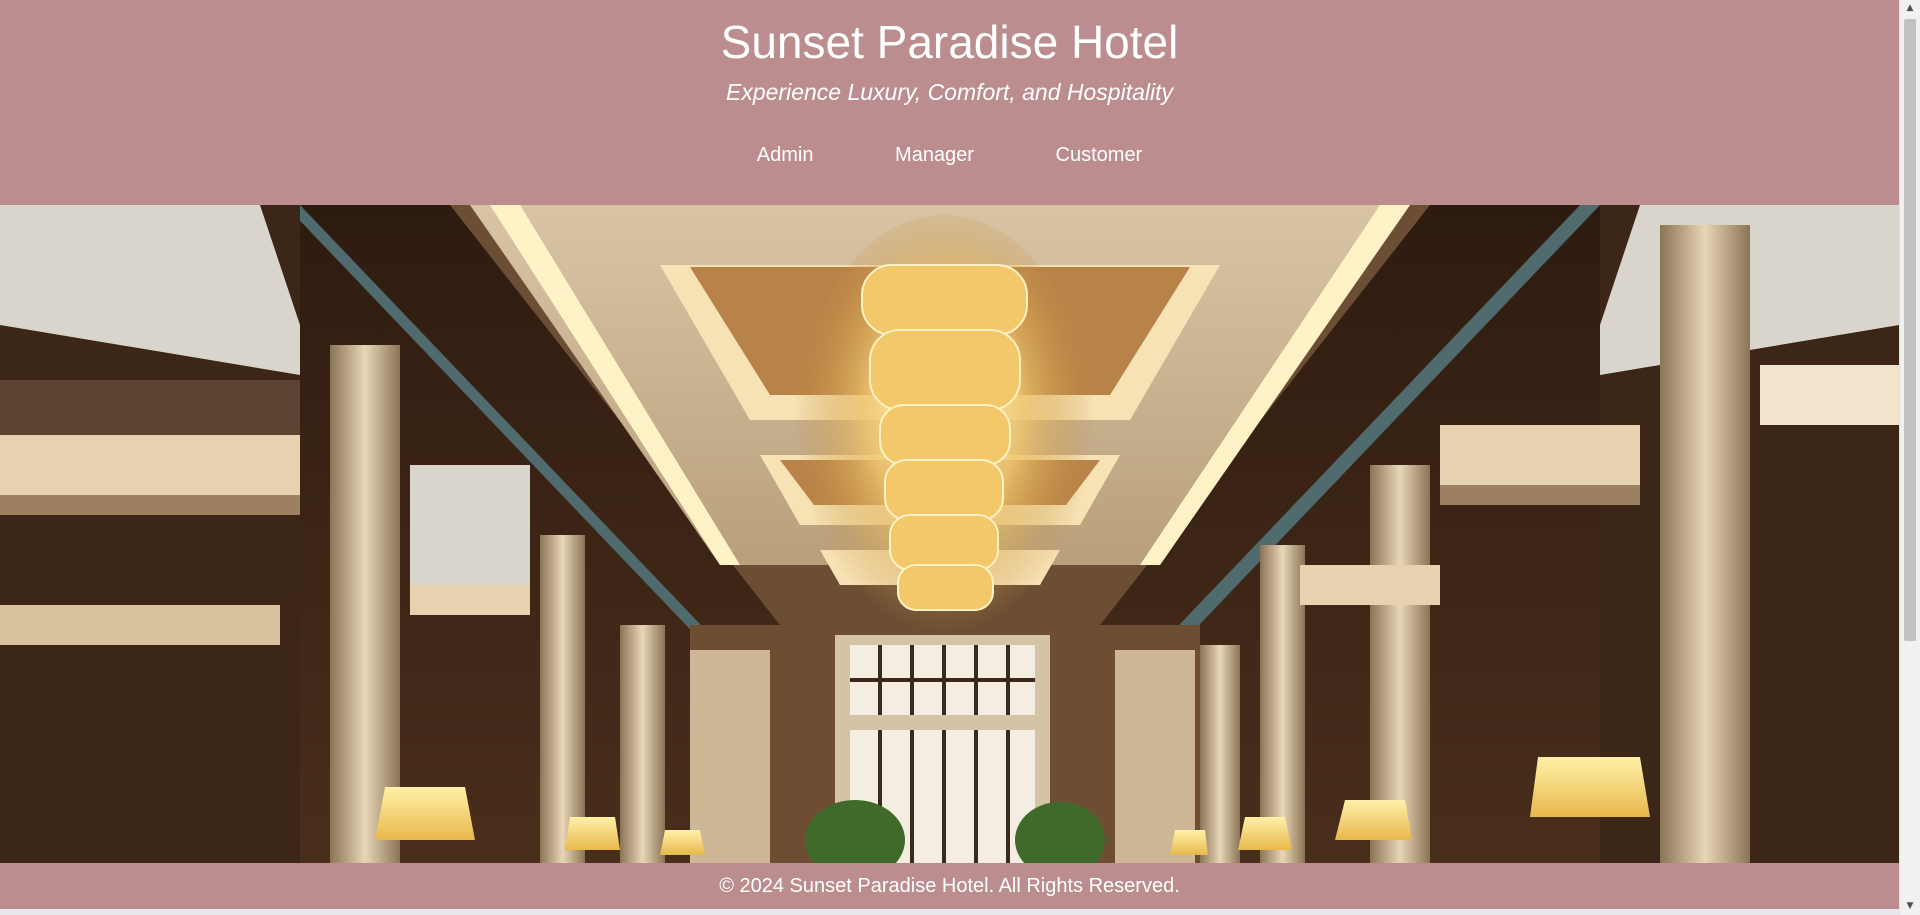 Image resolution: width=1920 pixels, height=915 pixels. What do you see at coordinates (934, 155) in the screenshot?
I see `nav-link-manager: Manager` at bounding box center [934, 155].